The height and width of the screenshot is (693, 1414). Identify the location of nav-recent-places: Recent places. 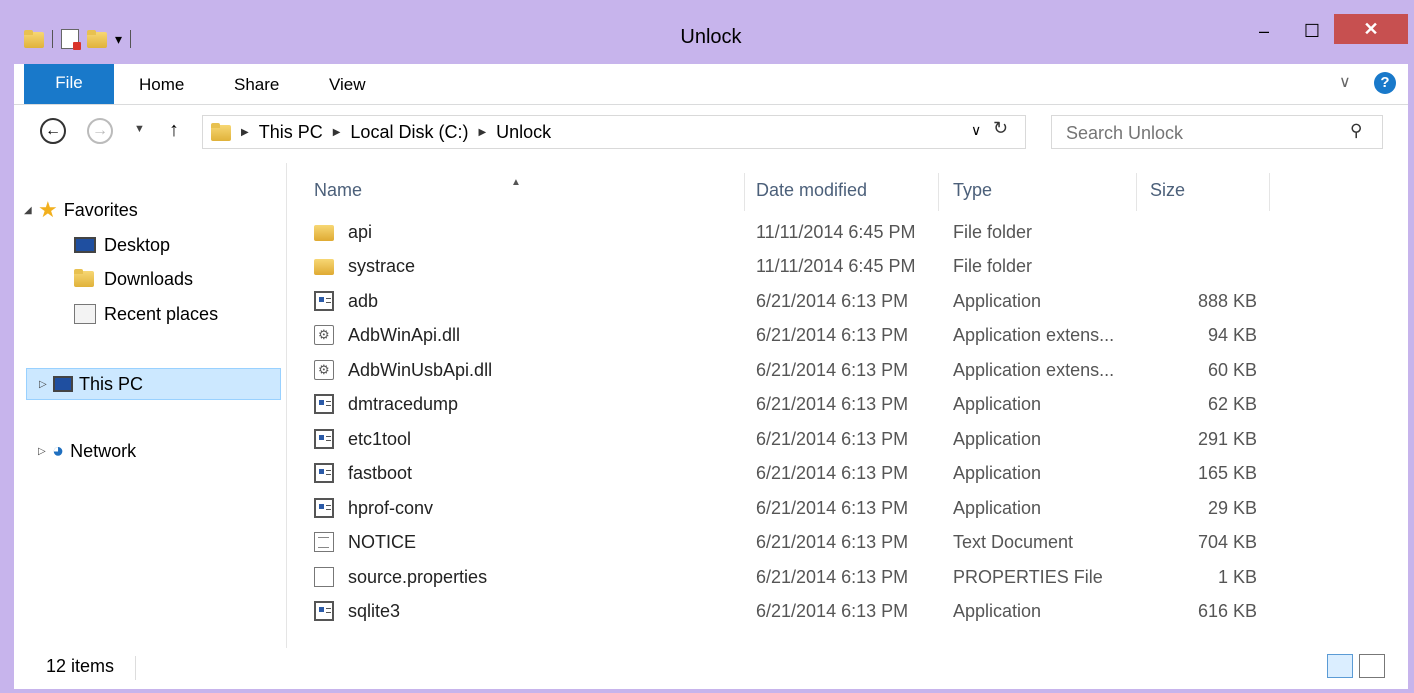
(146, 314).